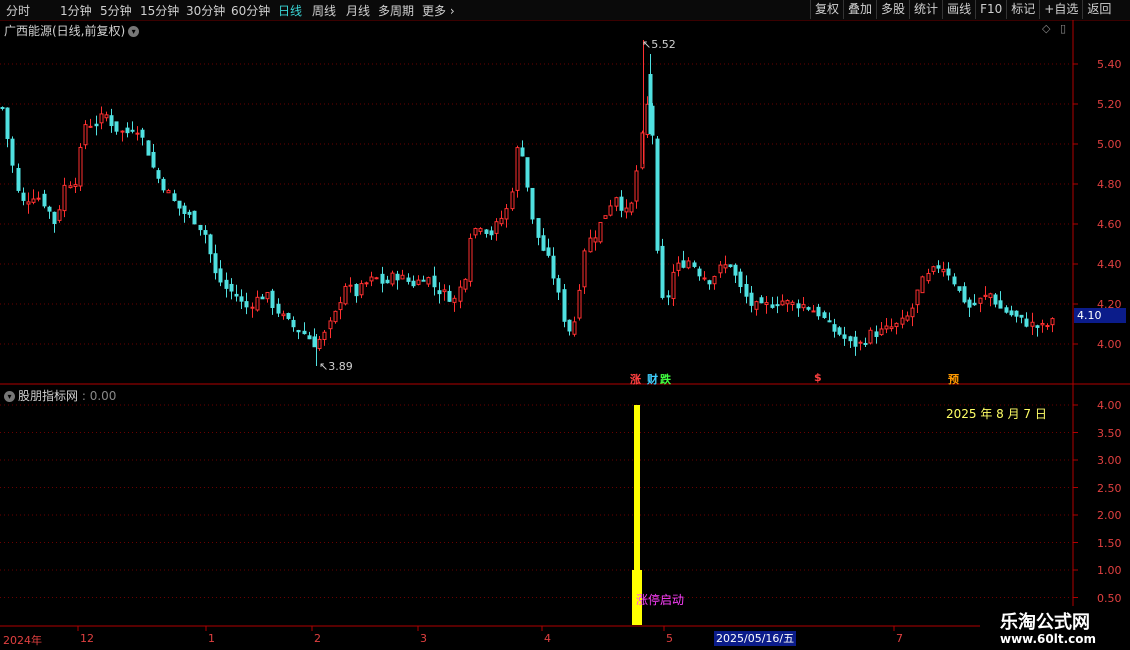 Image resolution: width=1130 pixels, height=650 pixels. I want to click on event-marker-fall: 跌, so click(665, 379).